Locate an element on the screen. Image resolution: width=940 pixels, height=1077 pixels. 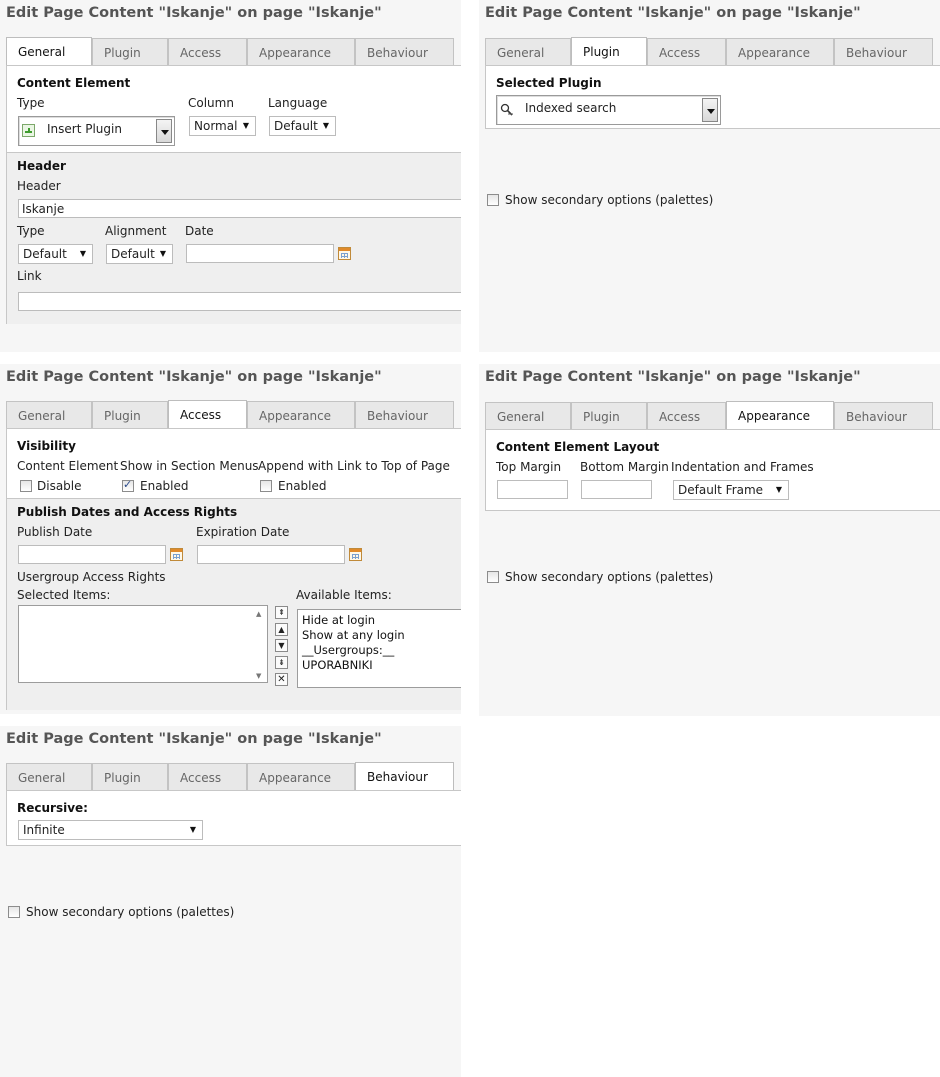
append-top-label: Append with Link to Top of Page is located at coordinates (354, 466).